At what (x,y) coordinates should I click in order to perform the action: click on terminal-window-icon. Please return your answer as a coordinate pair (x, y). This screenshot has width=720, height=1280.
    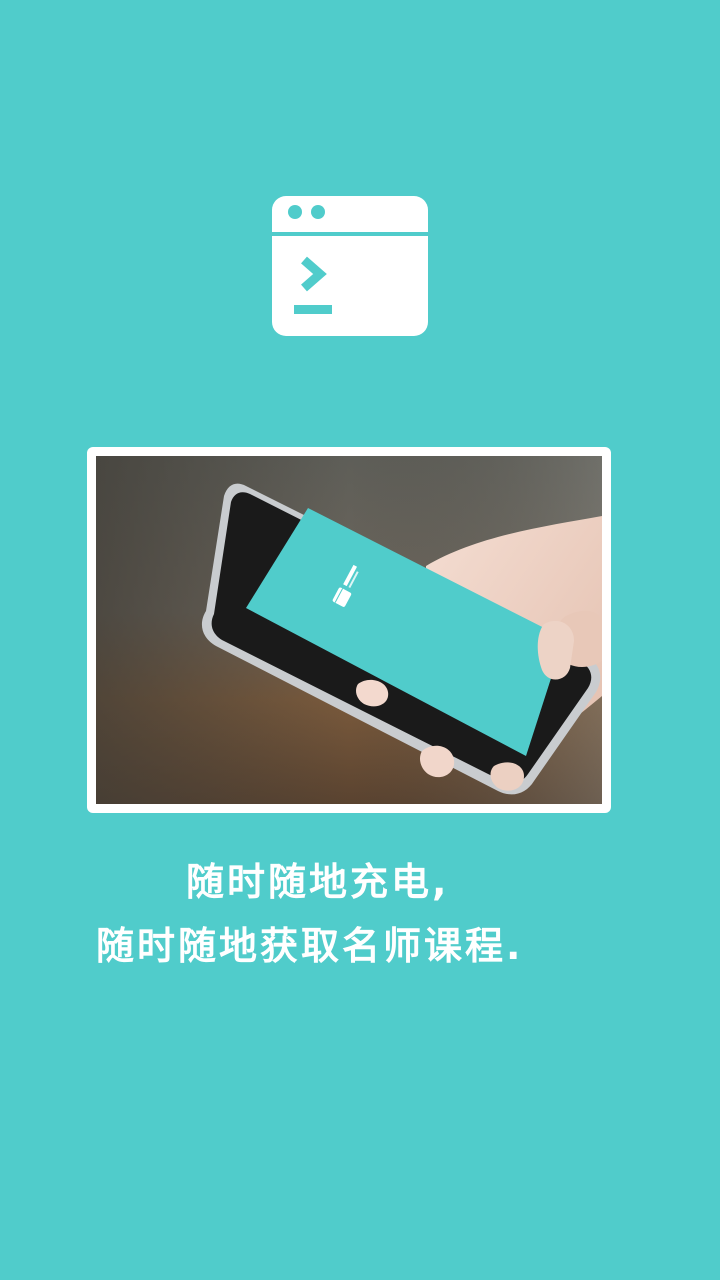
    Looking at the image, I should click on (350, 266).